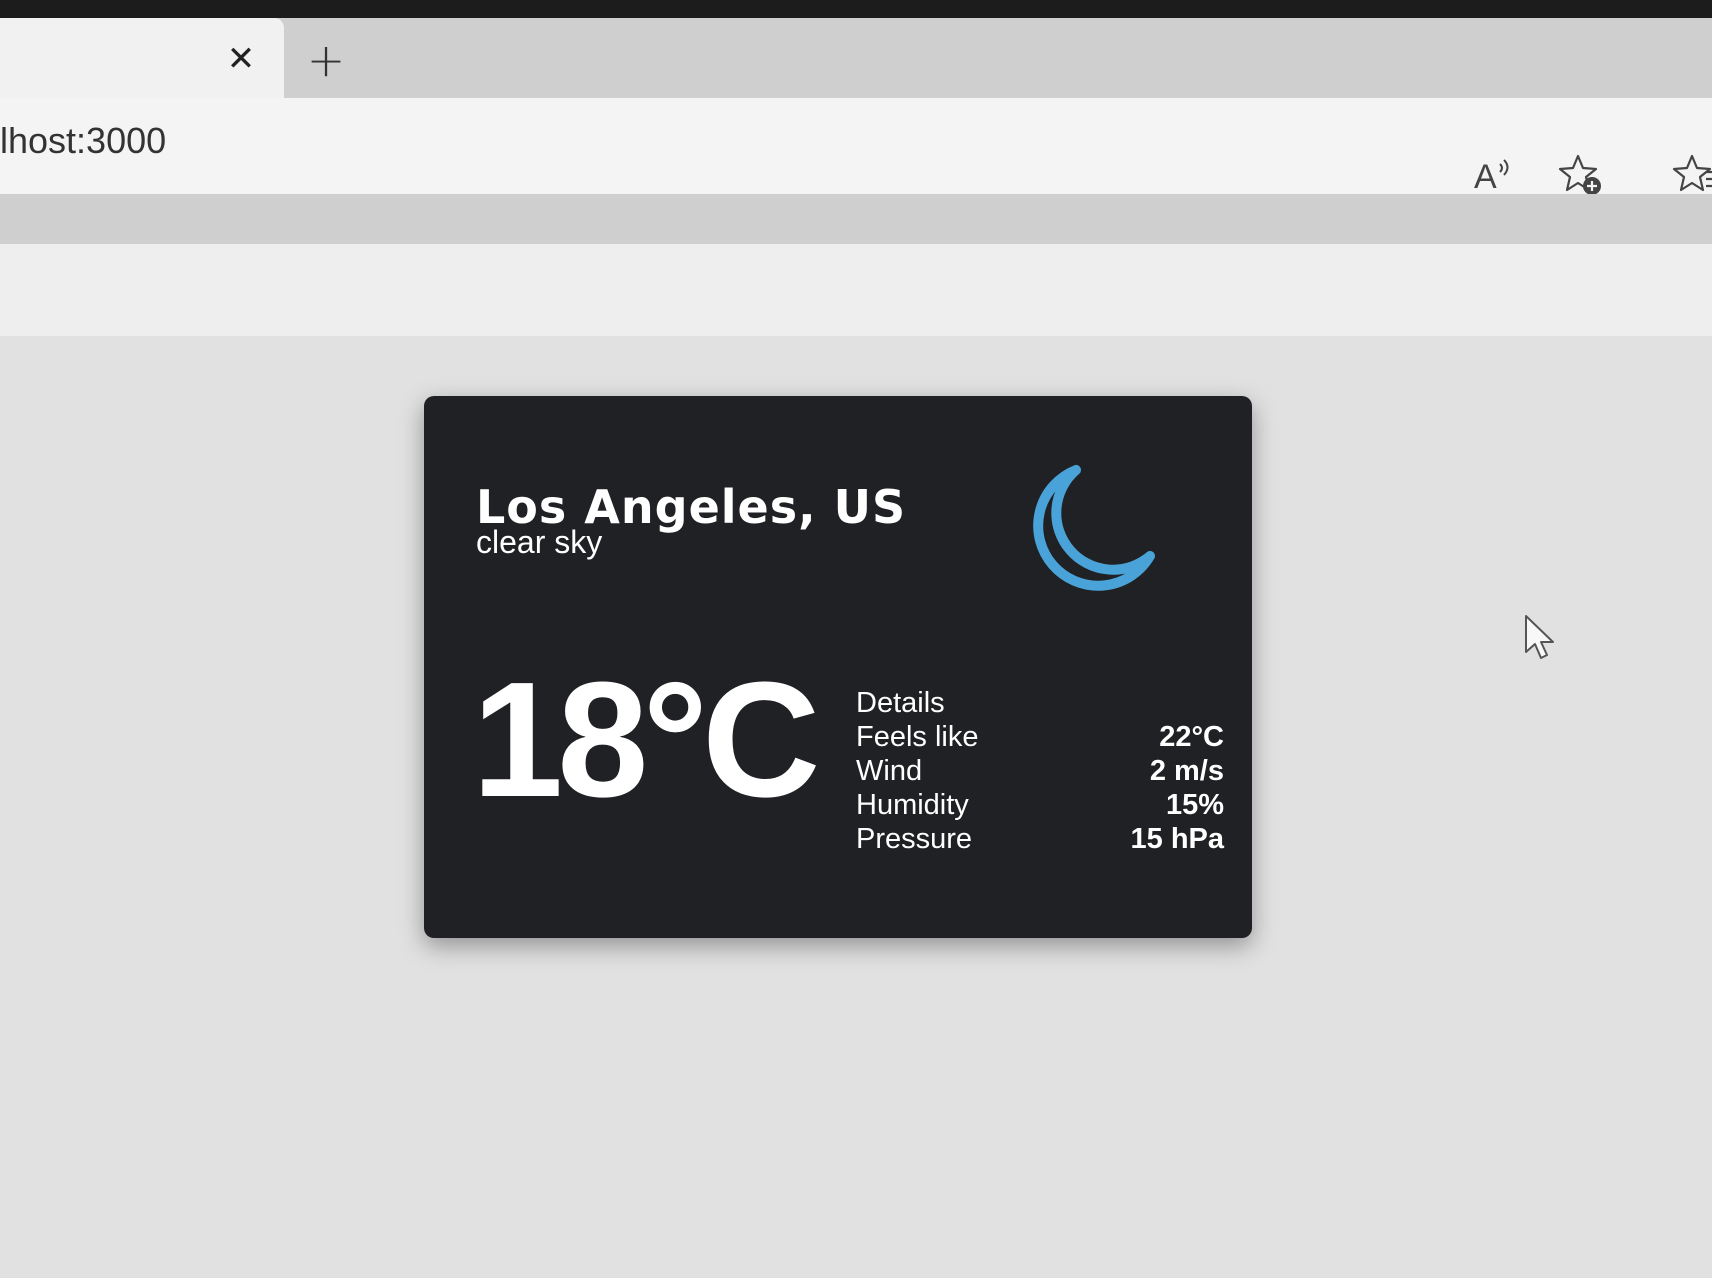  Describe the element at coordinates (1485, 177) in the screenshot. I see `svg-text: A` at that location.